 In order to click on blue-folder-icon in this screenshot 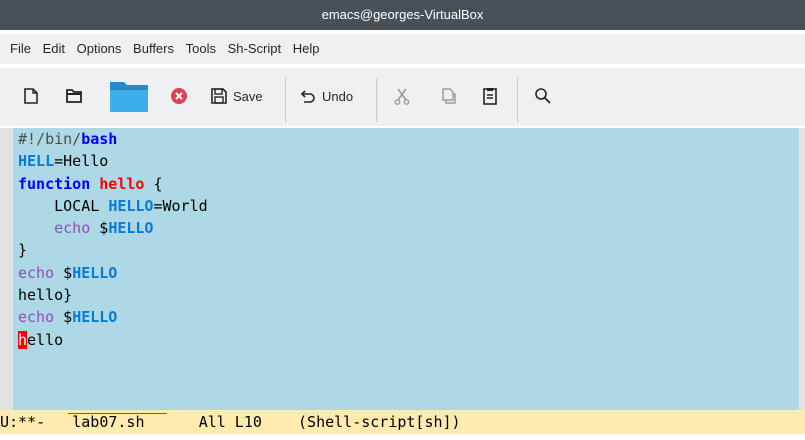, I will do `click(129, 97)`.